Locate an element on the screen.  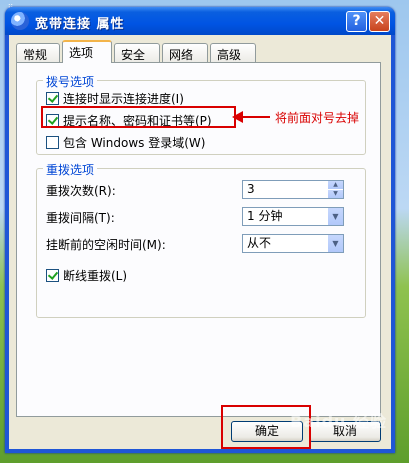
dial-options-title: 拨号选项 is located at coordinates (70, 81).